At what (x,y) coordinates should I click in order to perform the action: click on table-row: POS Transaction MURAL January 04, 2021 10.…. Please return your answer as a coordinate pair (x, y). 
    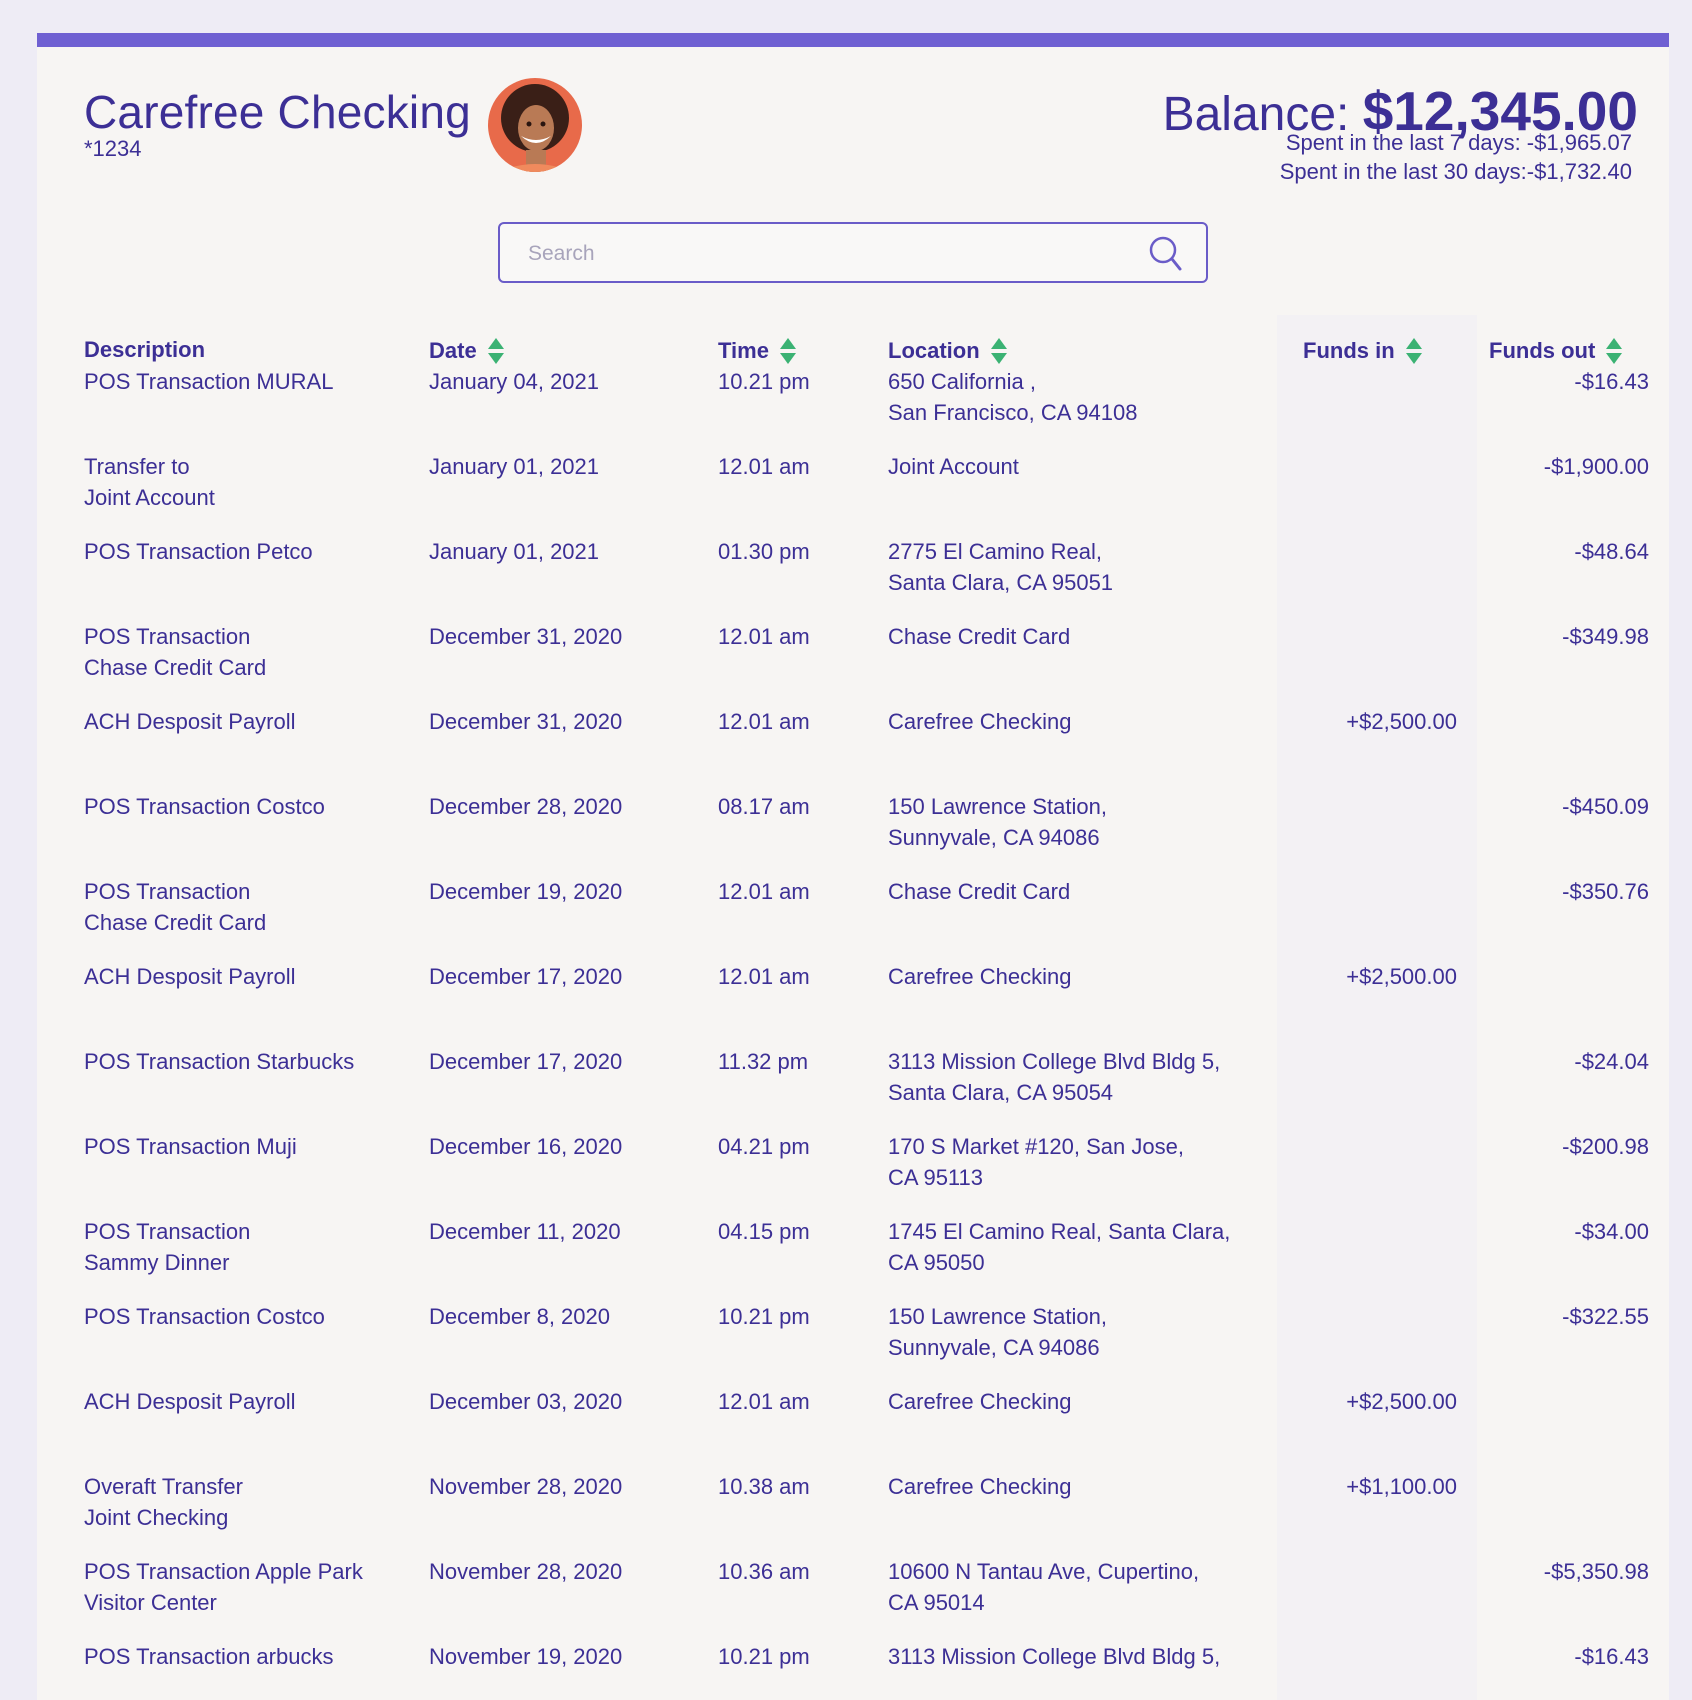
    Looking at the image, I should click on (853, 408).